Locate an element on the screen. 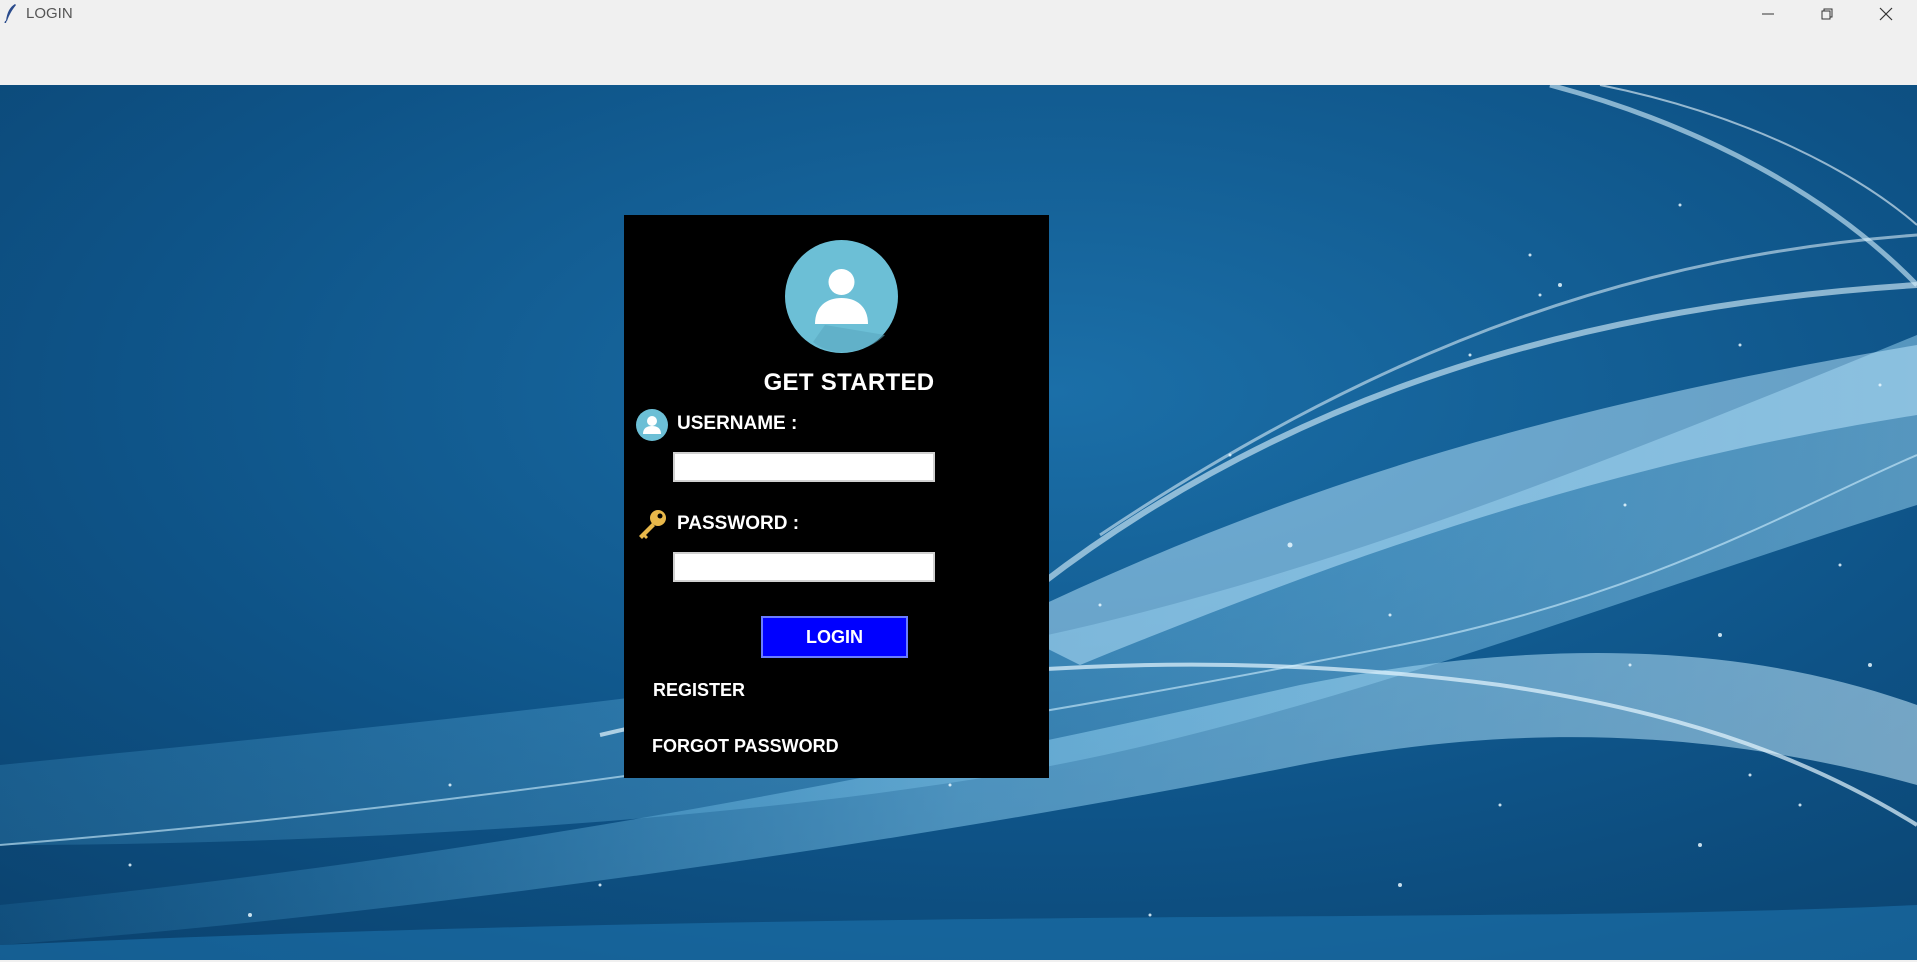  minimize-button is located at coordinates (1768, 13).